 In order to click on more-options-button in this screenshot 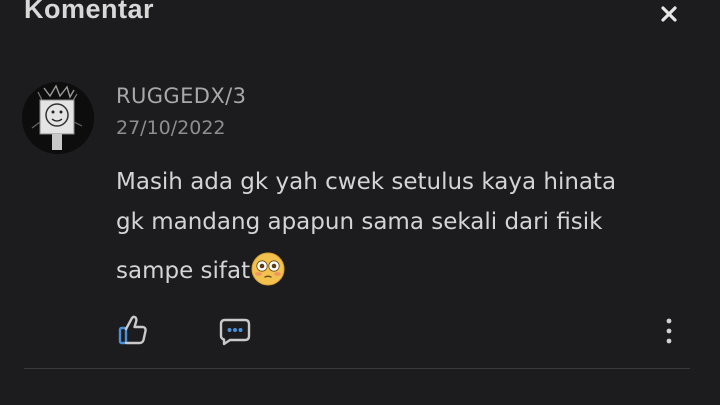, I will do `click(669, 331)`.